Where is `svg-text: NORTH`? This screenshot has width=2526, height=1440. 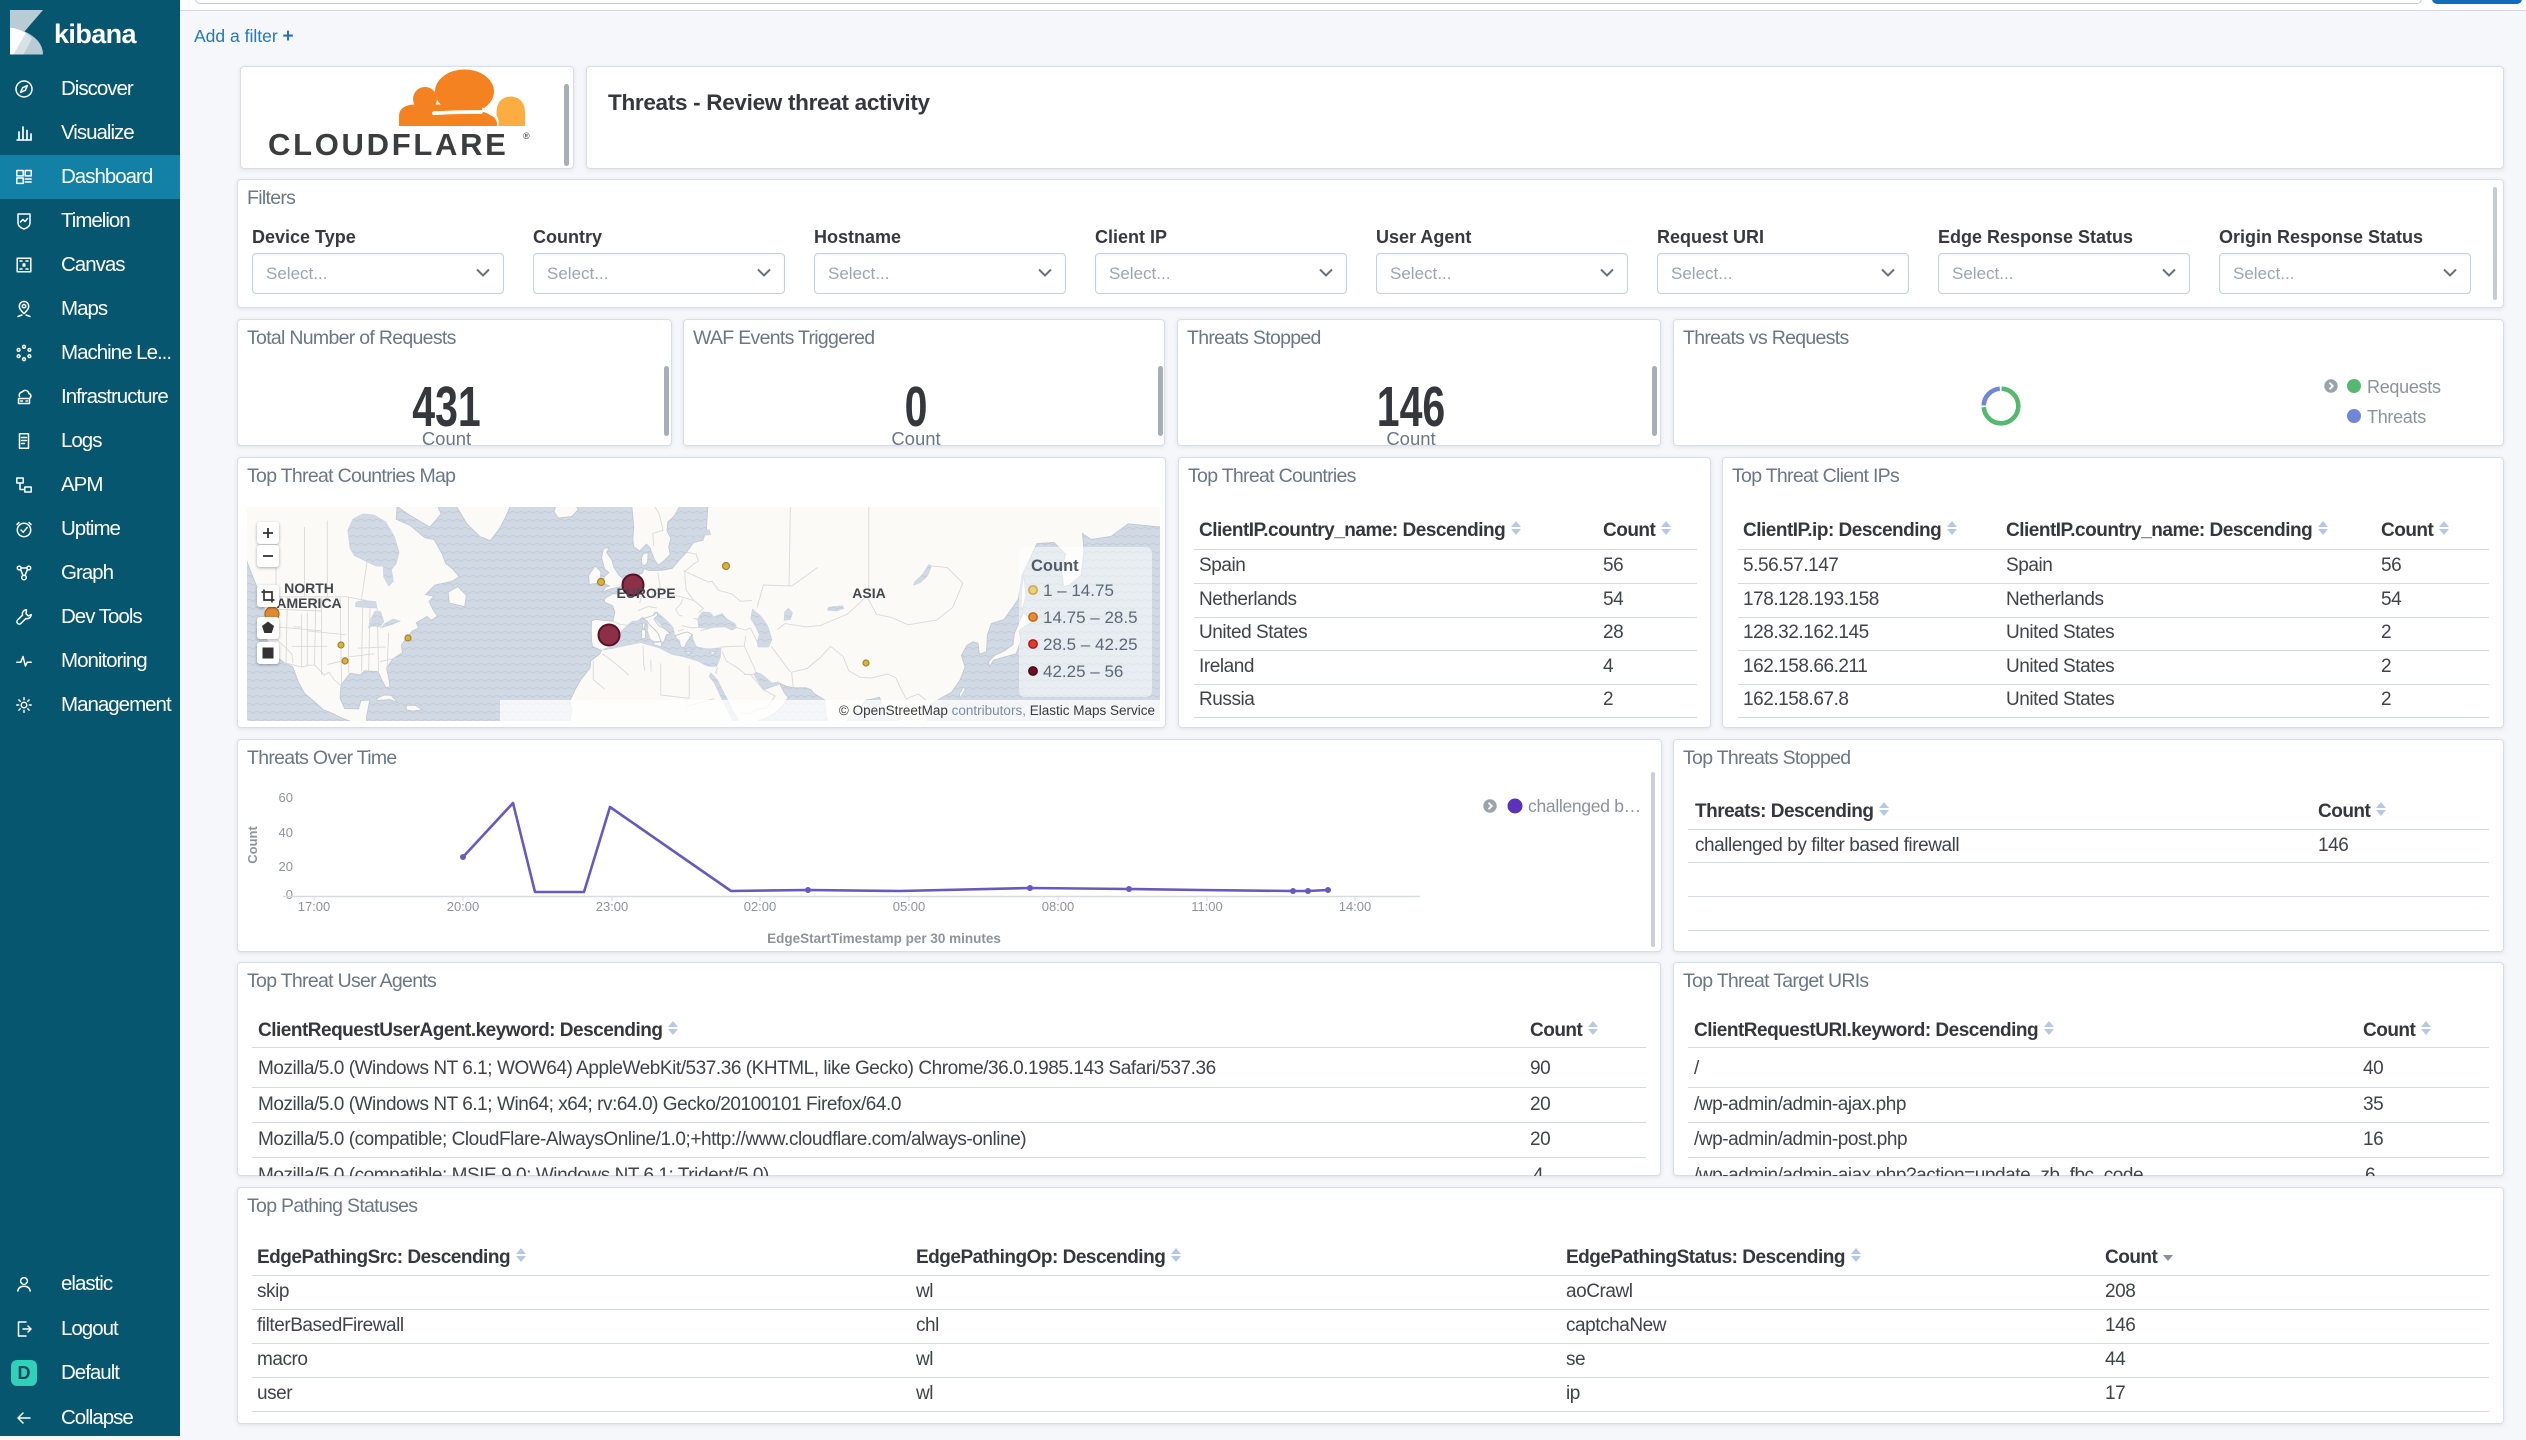
svg-text: NORTH is located at coordinates (309, 588).